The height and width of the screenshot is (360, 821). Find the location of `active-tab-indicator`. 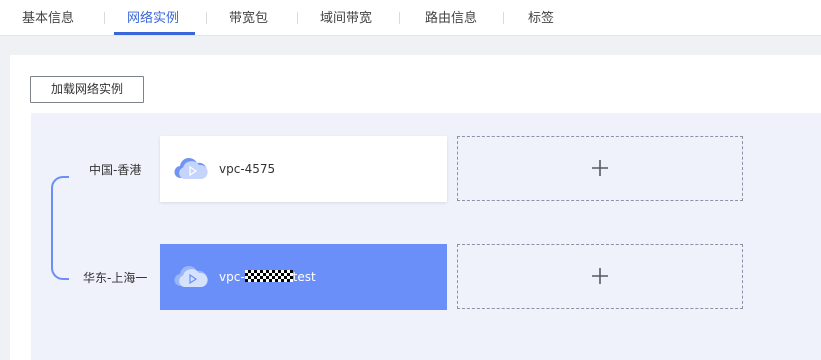

active-tab-indicator is located at coordinates (154, 33).